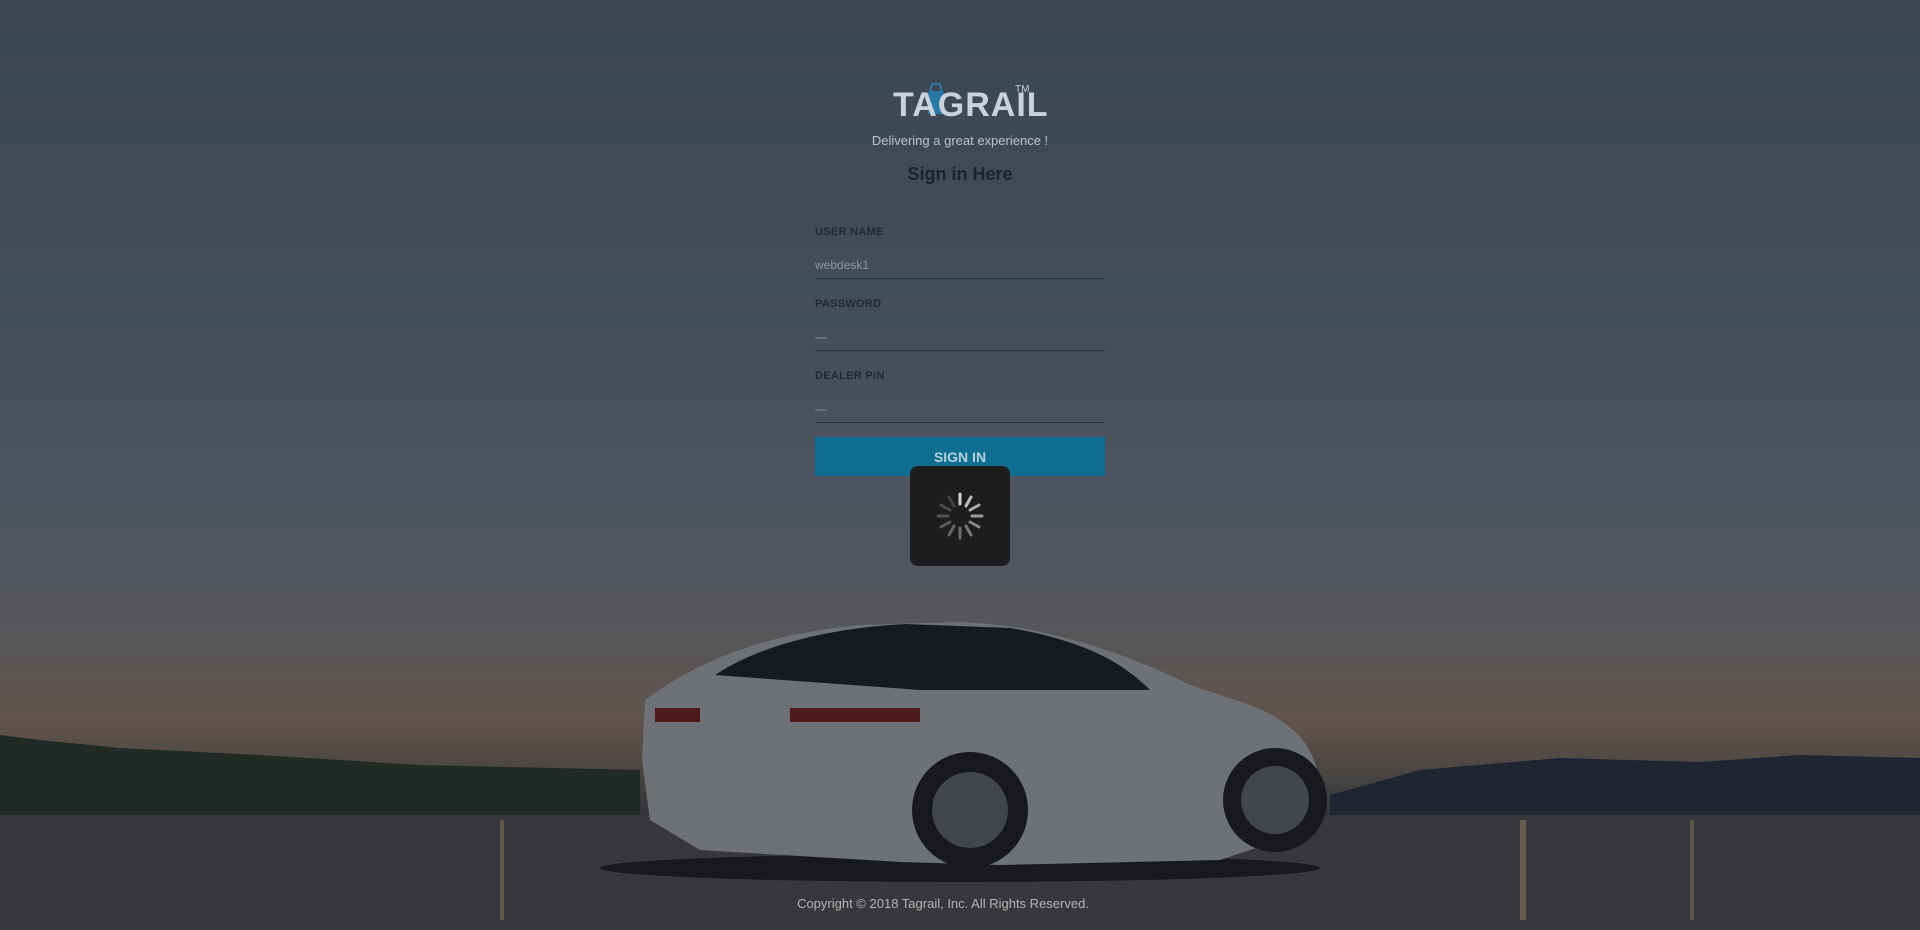  What do you see at coordinates (960, 337) in the screenshot?
I see `password-input` at bounding box center [960, 337].